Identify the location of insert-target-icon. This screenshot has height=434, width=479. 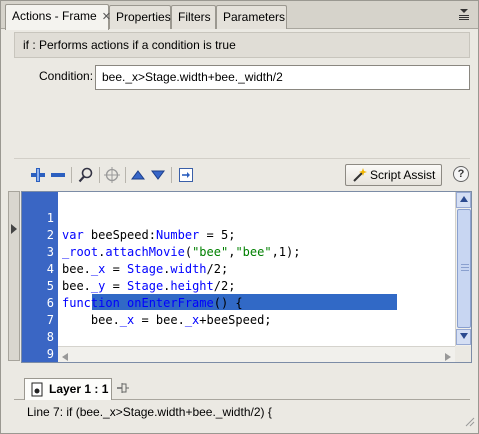
(186, 175).